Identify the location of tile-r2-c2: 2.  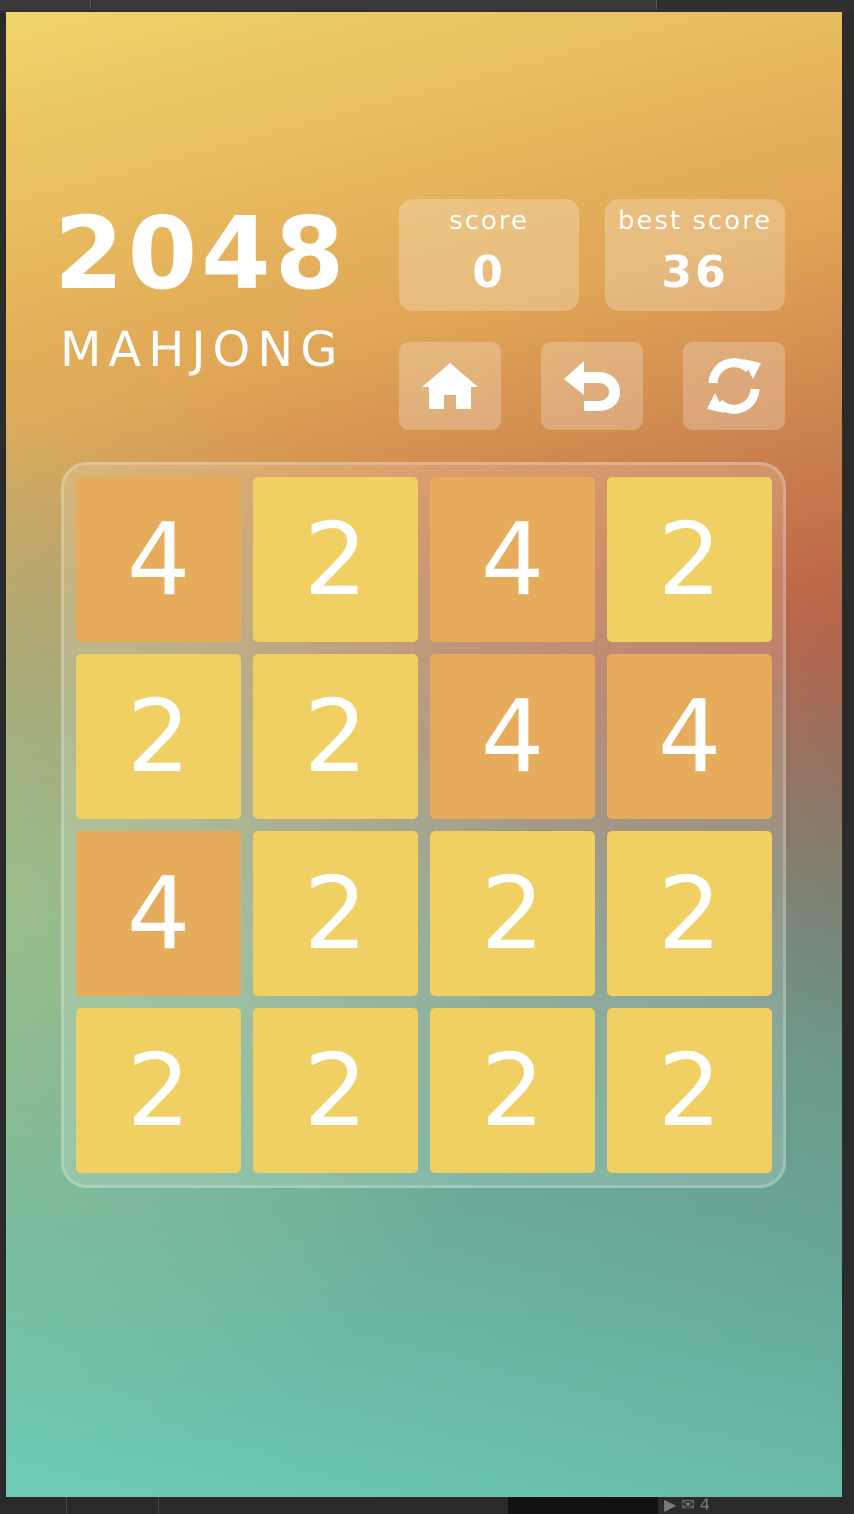
(335, 736).